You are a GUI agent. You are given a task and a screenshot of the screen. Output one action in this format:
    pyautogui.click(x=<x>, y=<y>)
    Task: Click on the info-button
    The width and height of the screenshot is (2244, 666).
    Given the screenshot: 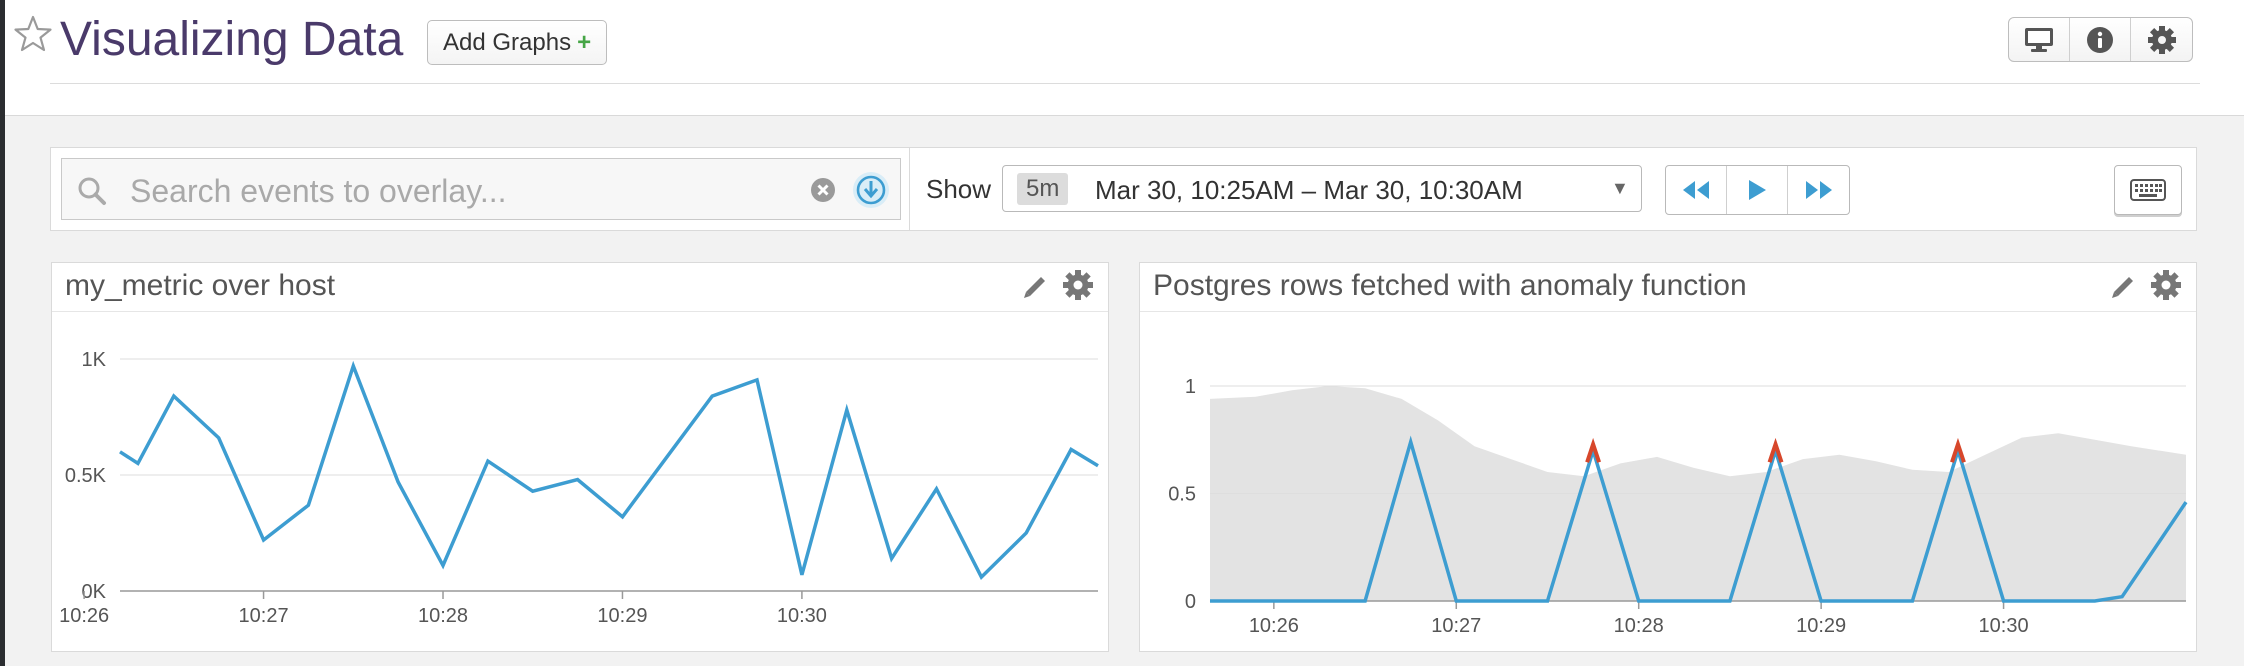 What is the action you would take?
    pyautogui.click(x=2100, y=39)
    